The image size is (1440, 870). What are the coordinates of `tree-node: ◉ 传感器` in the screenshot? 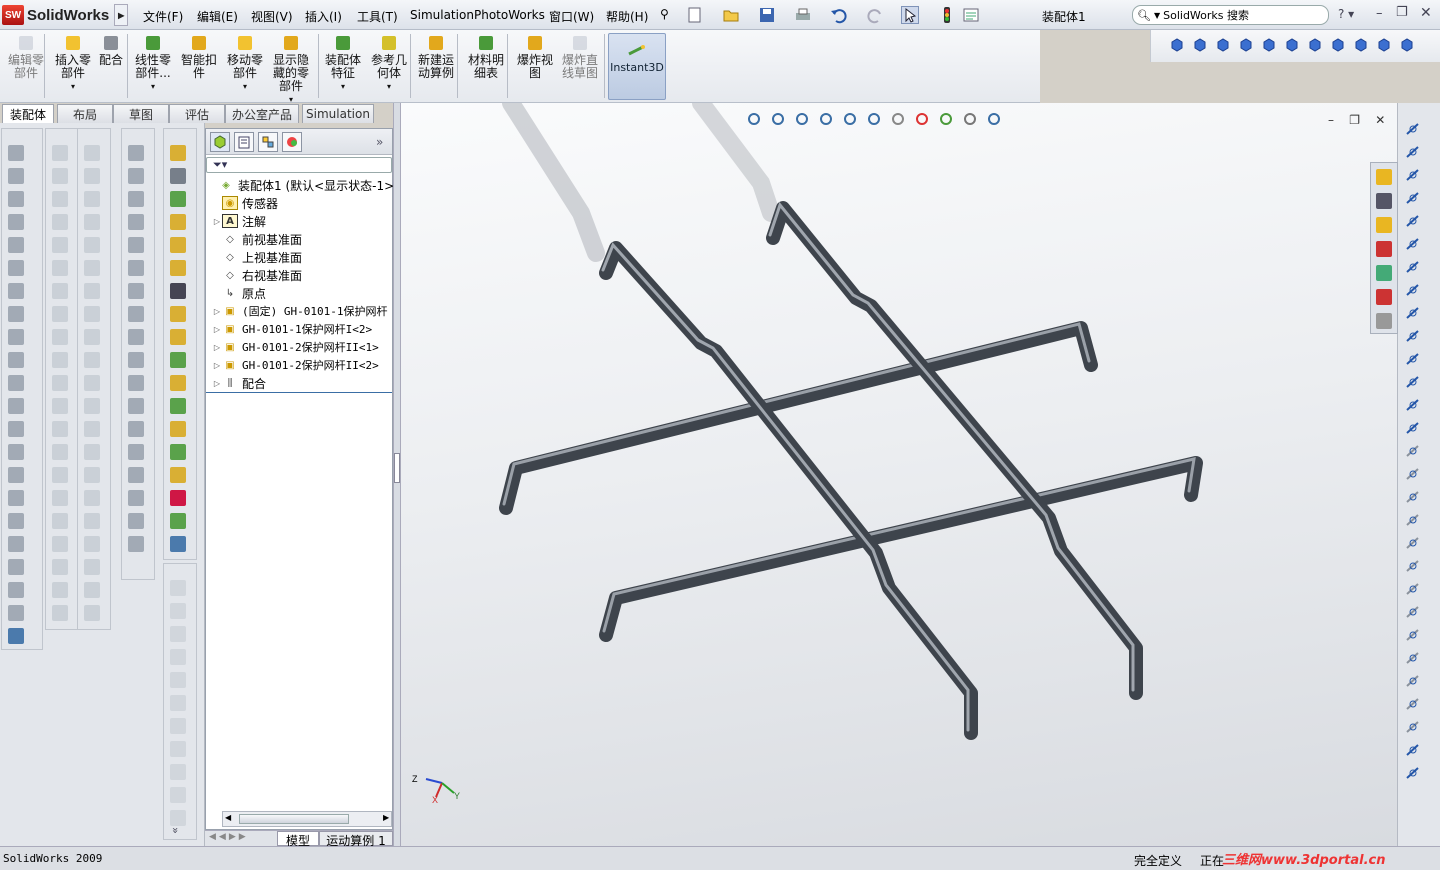 It's located at (245, 203).